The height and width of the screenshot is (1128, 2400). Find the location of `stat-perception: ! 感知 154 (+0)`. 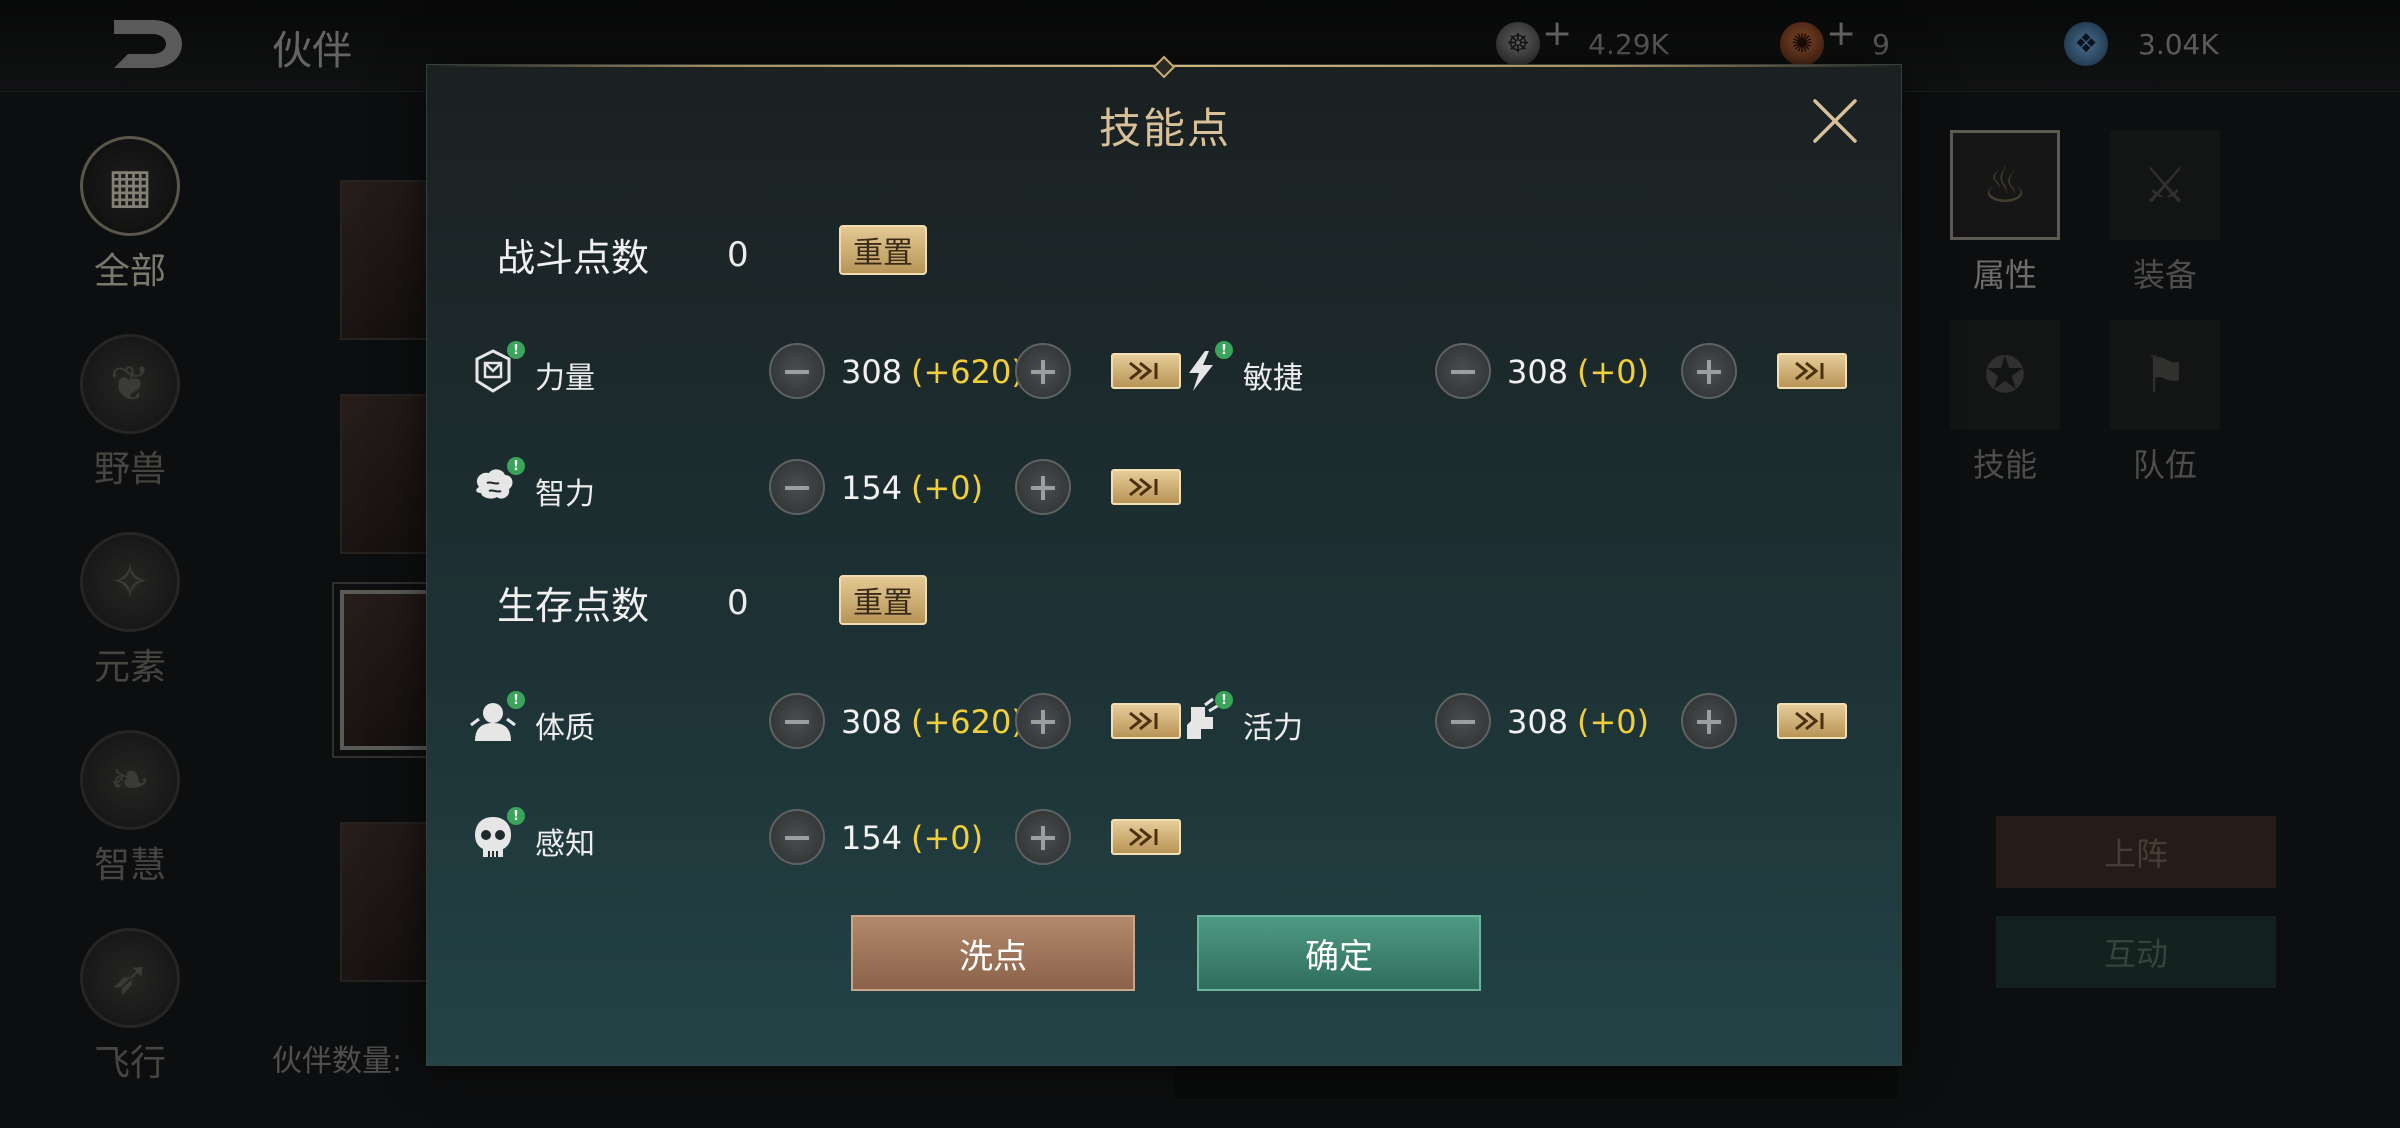

stat-perception: ! 感知 154 (+0) is located at coordinates (824, 837).